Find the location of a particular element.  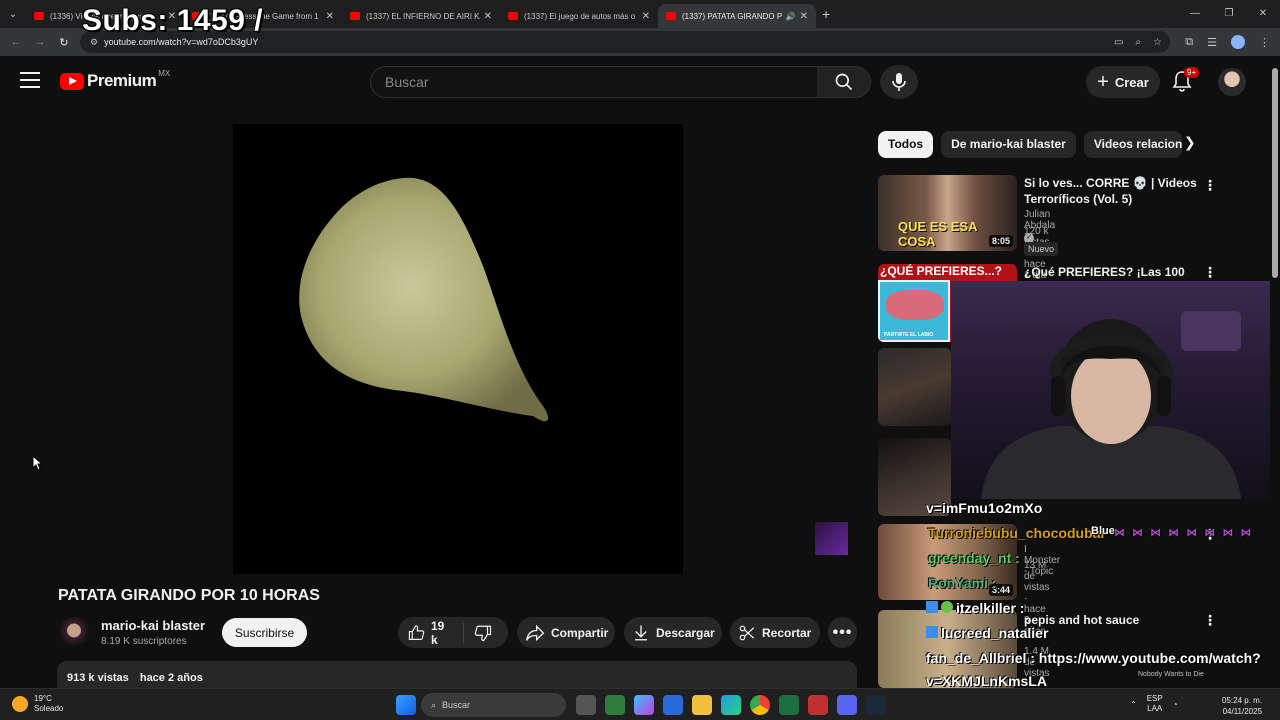

forward-icon: → is located at coordinates (40, 42).